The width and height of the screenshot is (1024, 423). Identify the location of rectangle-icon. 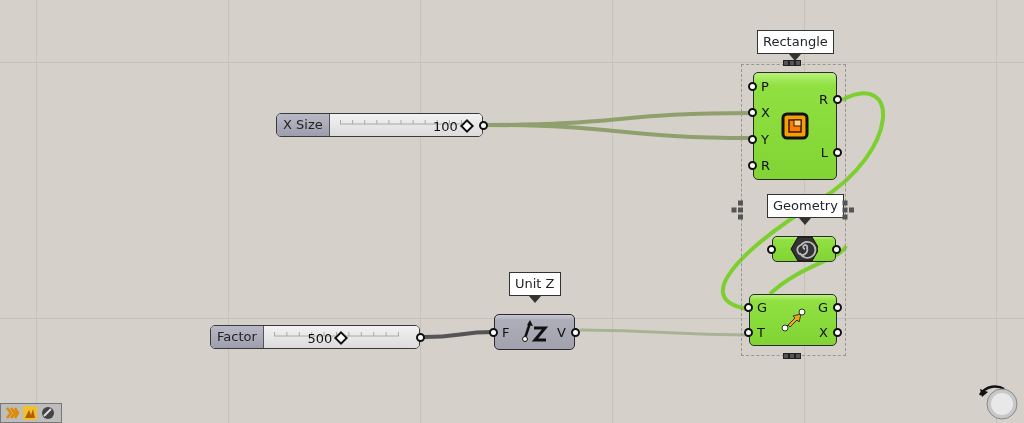
(795, 126).